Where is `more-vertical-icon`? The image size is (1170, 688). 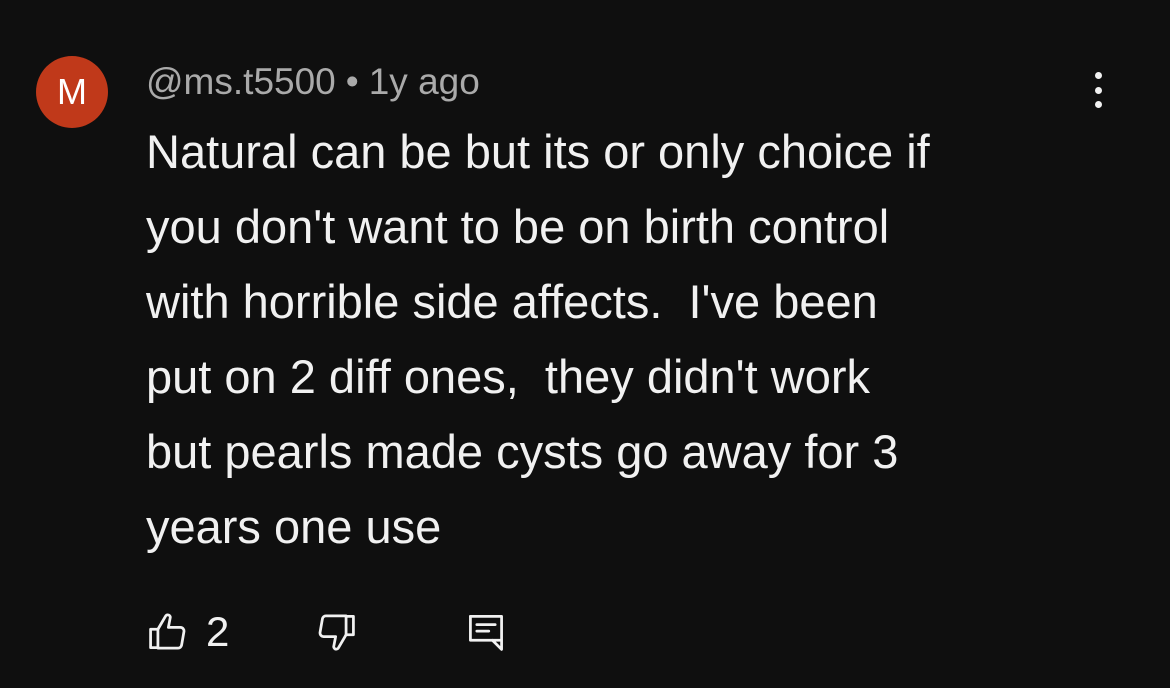
more-vertical-icon is located at coordinates (1098, 75).